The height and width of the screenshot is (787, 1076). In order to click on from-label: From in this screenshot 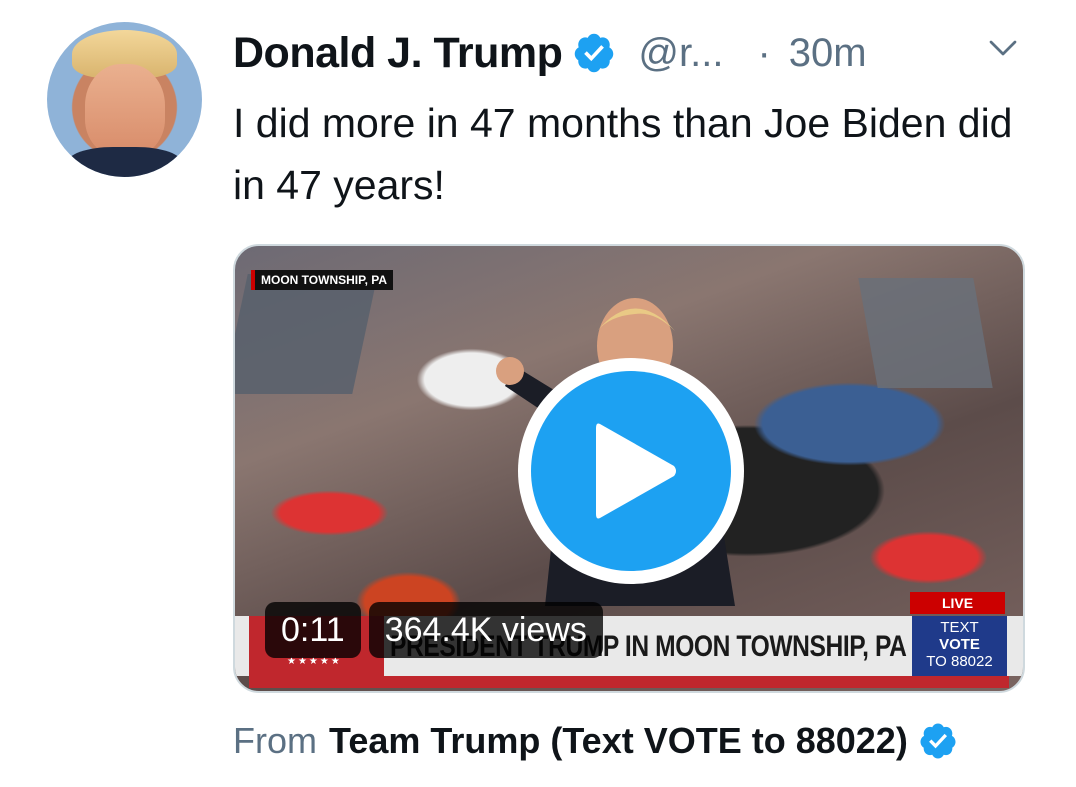, I will do `click(275, 740)`.